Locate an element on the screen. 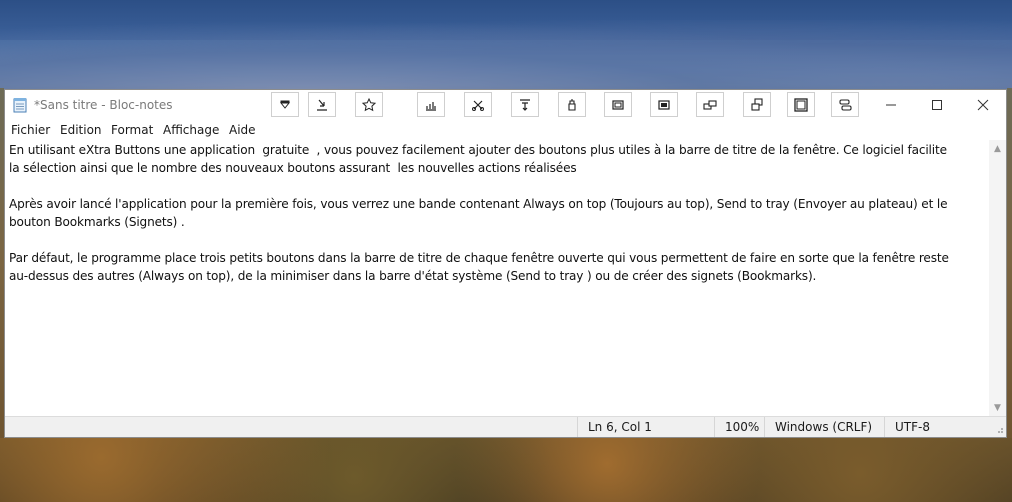 The height and width of the screenshot is (502, 1012). pin-button is located at coordinates (525, 104).